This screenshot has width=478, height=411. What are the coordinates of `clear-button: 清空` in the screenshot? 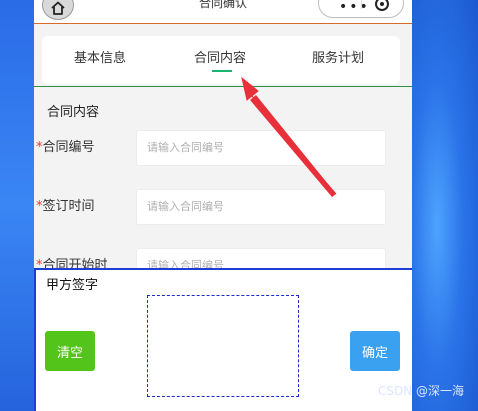 It's located at (70, 351).